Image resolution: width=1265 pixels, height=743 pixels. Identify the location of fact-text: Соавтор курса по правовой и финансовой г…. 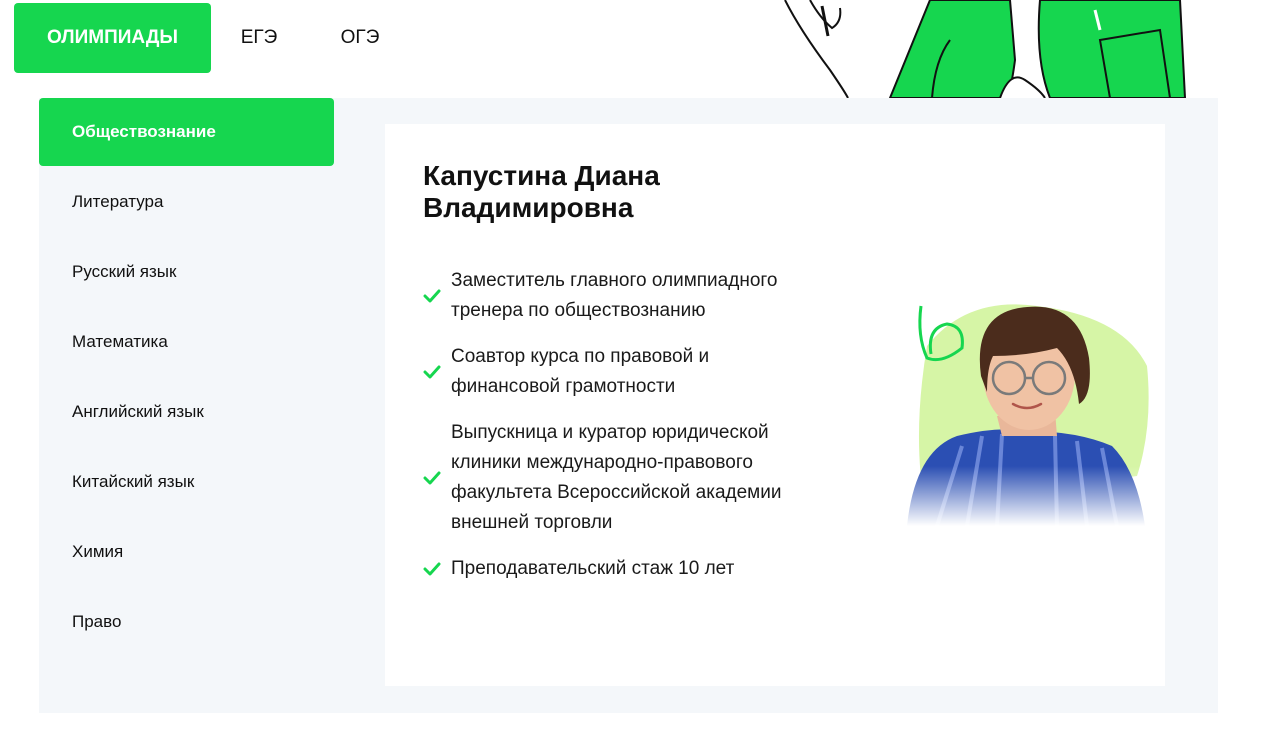
(580, 371).